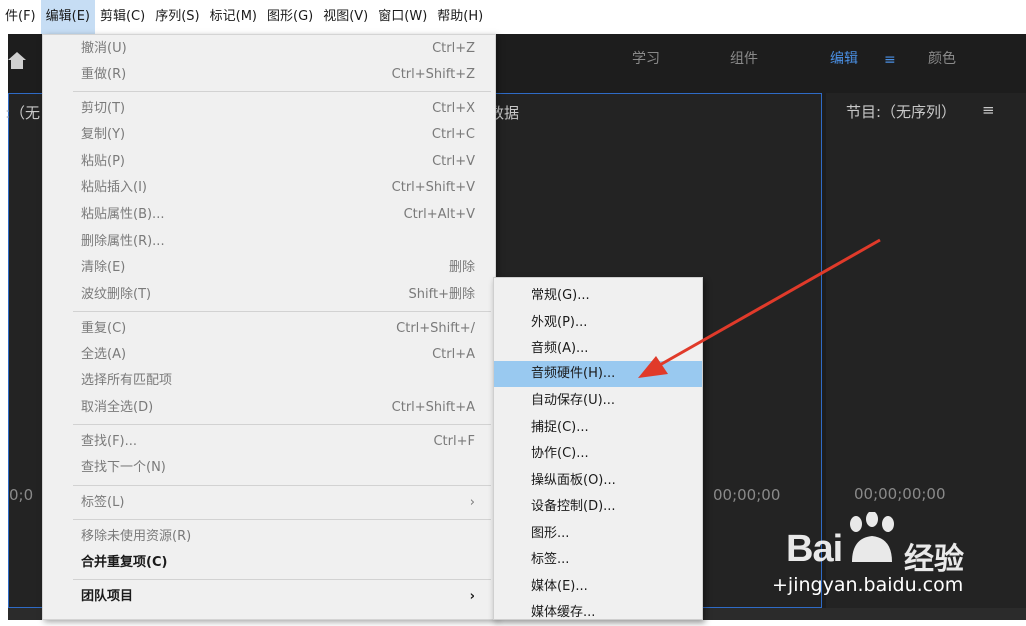 The height and width of the screenshot is (626, 1026). I want to click on watermark-url-text: jingyan.baidu.com, so click(875, 585).